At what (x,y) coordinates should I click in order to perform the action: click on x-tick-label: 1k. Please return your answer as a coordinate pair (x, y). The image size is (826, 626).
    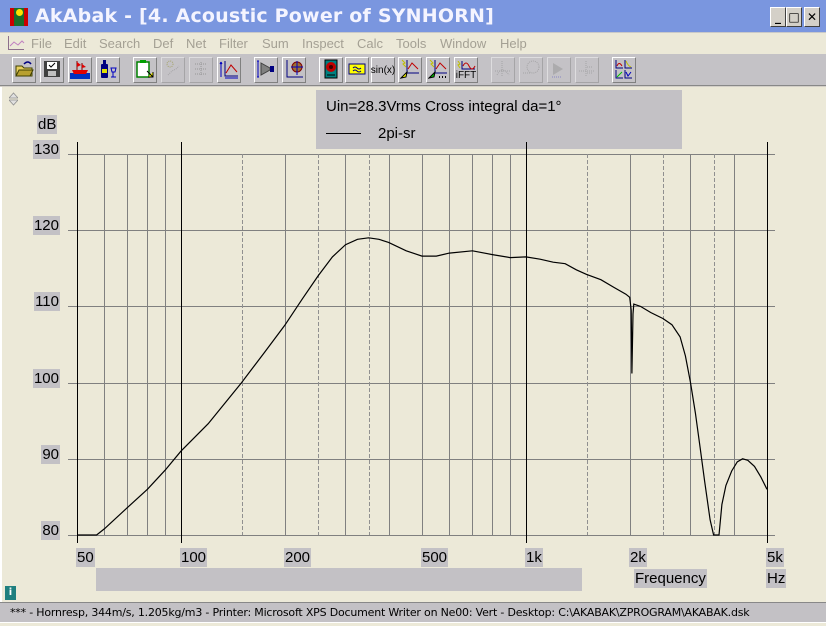
    Looking at the image, I should click on (534, 557).